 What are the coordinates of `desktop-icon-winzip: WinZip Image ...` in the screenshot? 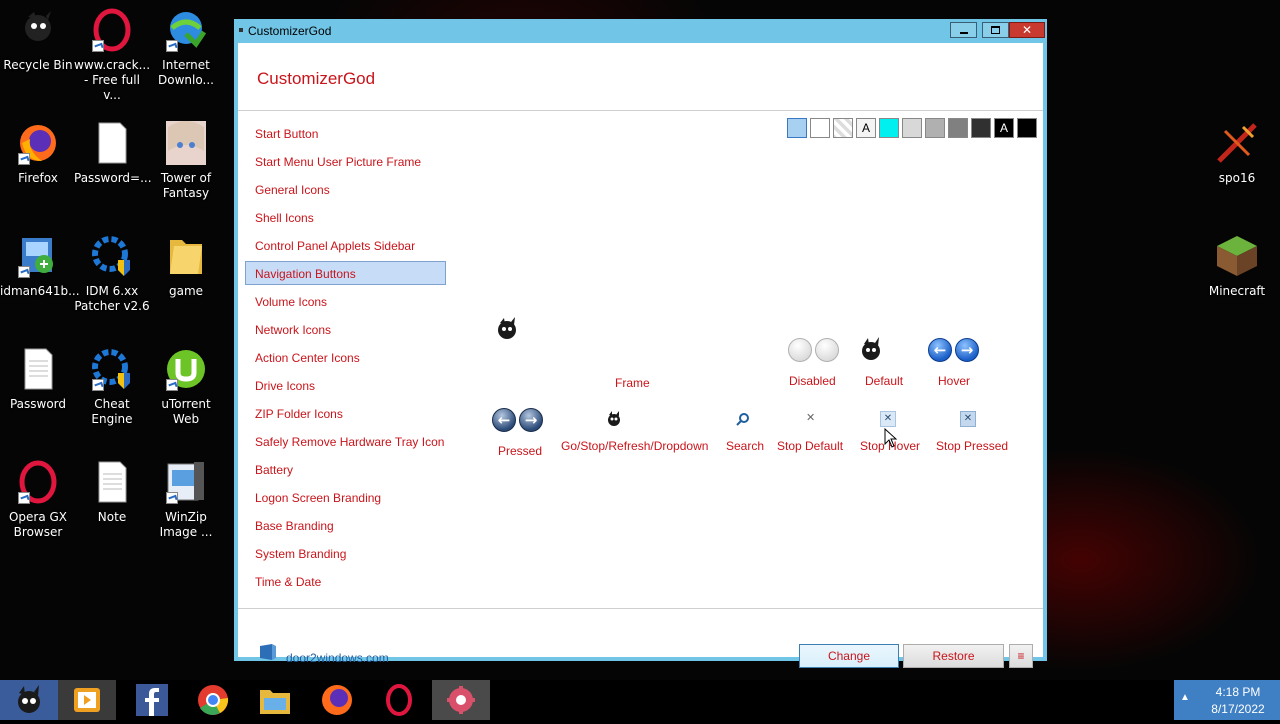 It's located at (186, 500).